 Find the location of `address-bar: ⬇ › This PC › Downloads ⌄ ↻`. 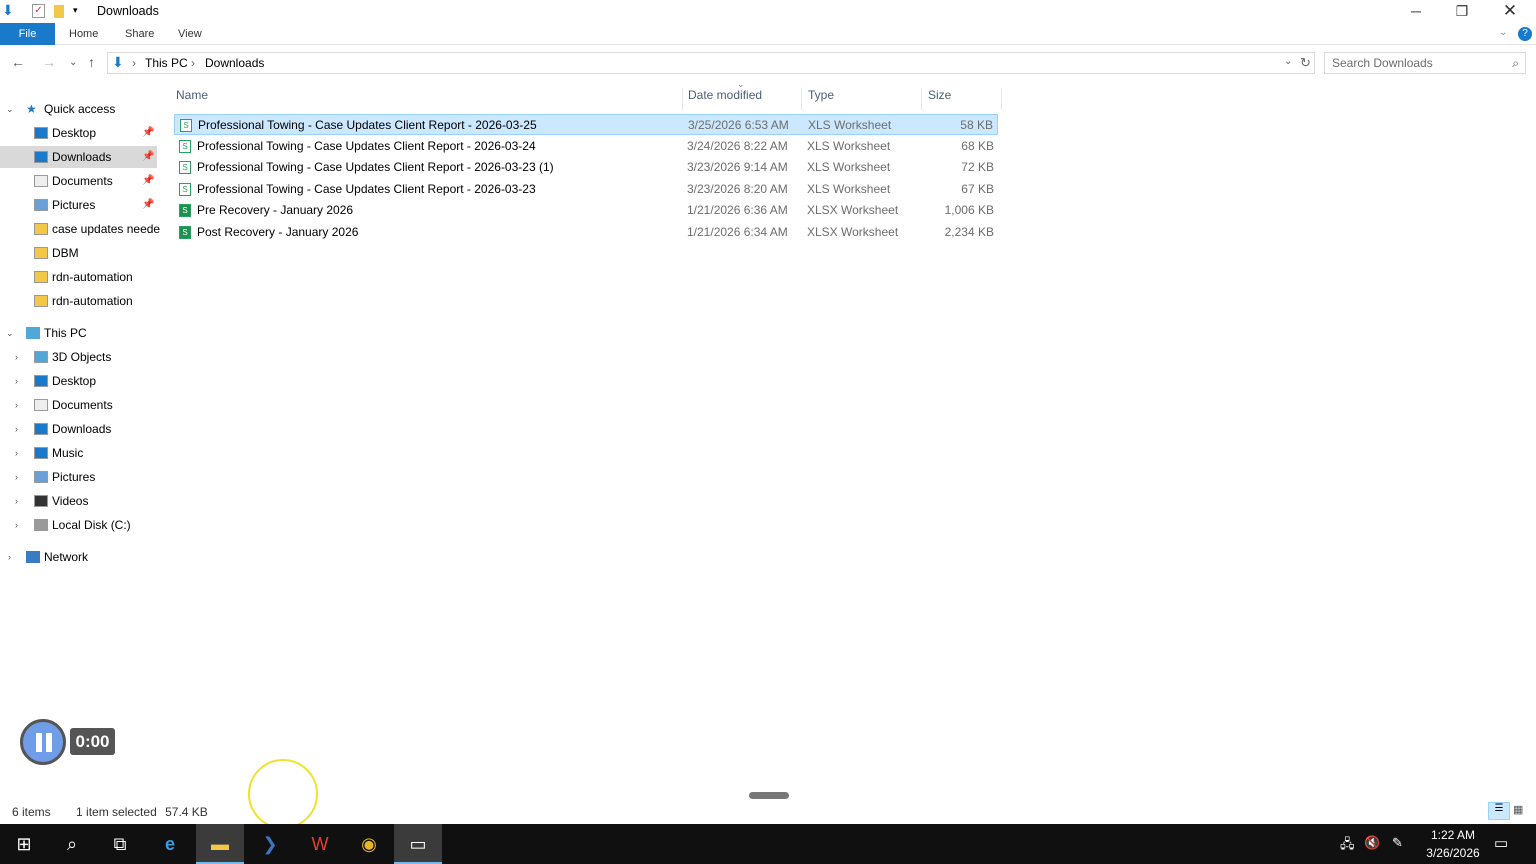

address-bar: ⬇ › This PC › Downloads ⌄ ↻ is located at coordinates (711, 63).